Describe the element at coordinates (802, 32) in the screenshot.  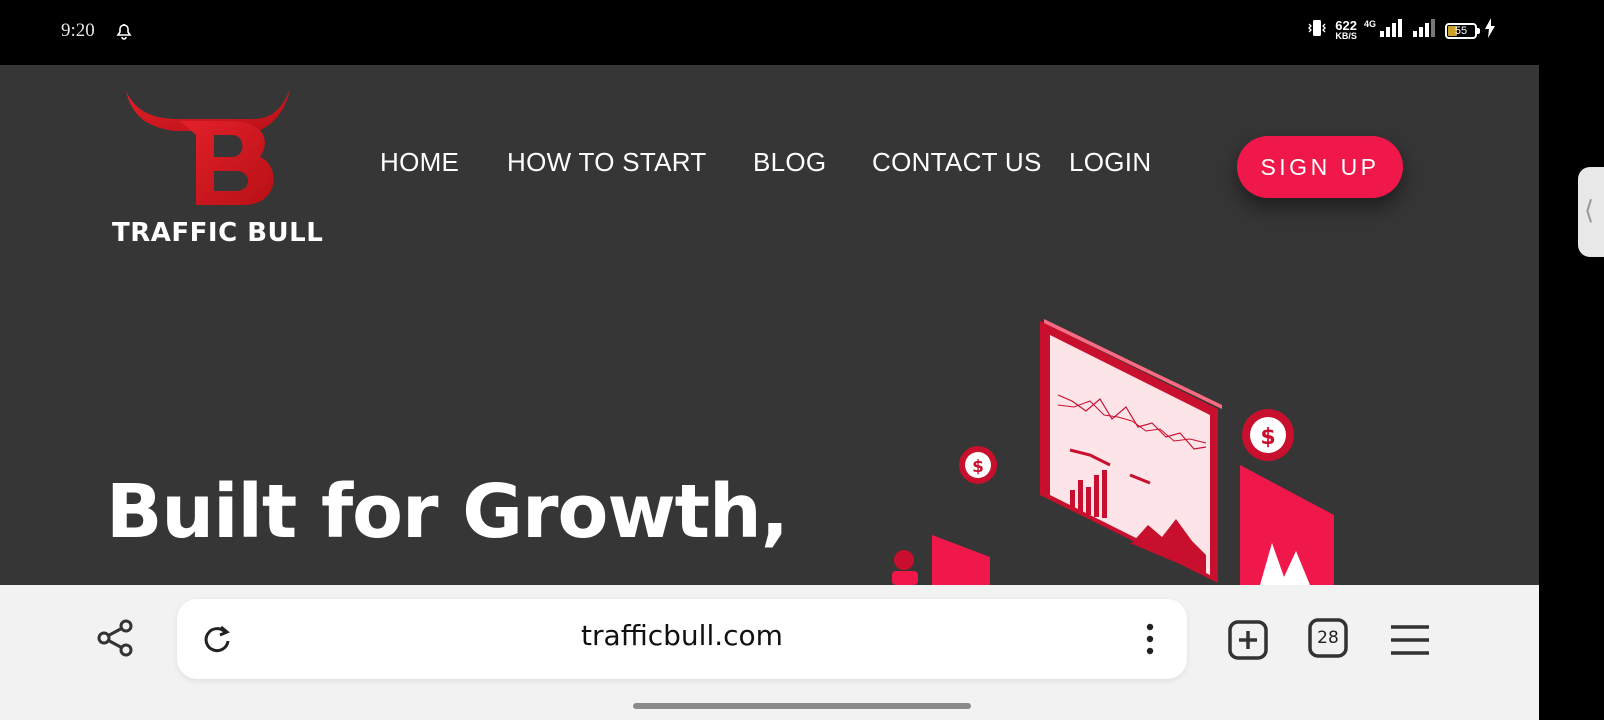
I see `status-bar: 9:20 622 KB/S 4G 55` at that location.